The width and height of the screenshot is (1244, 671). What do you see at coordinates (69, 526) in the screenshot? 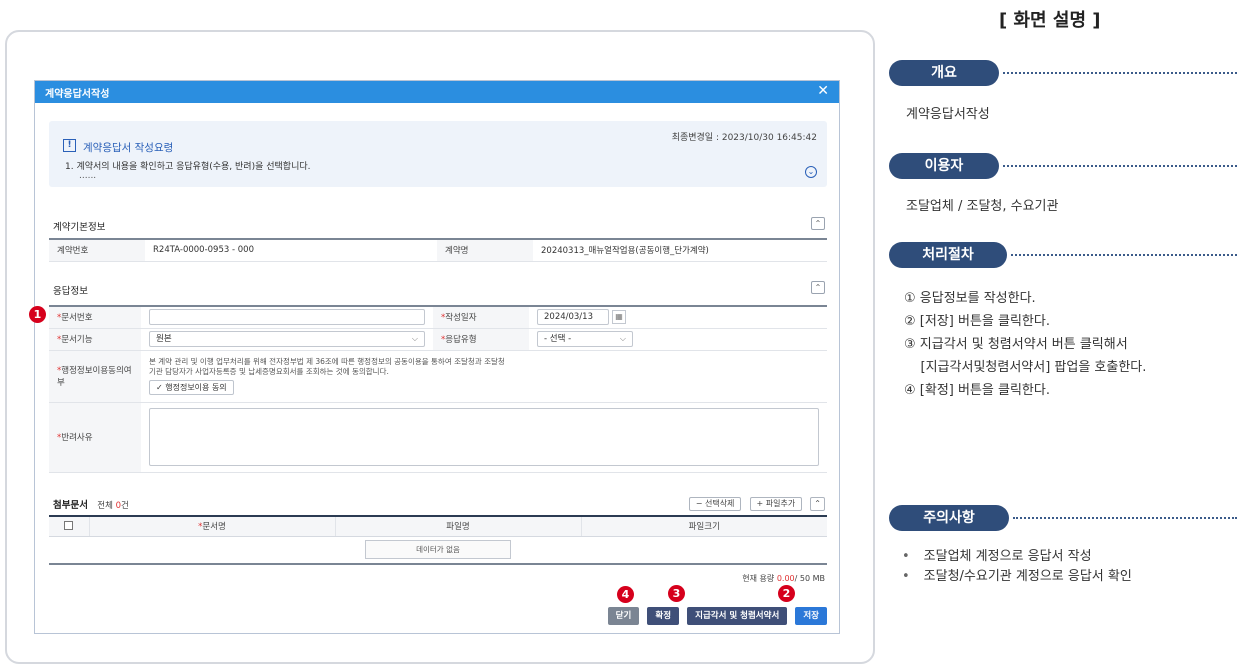
I see `select-all-checkbox` at bounding box center [69, 526].